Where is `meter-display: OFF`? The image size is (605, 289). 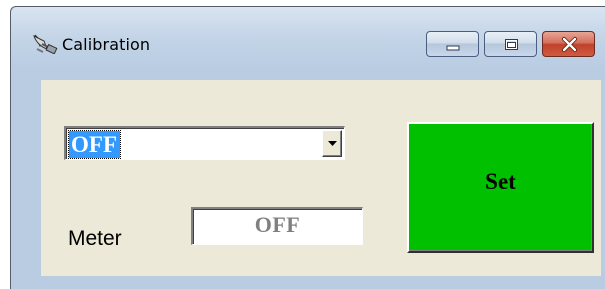
meter-display: OFF is located at coordinates (277, 226).